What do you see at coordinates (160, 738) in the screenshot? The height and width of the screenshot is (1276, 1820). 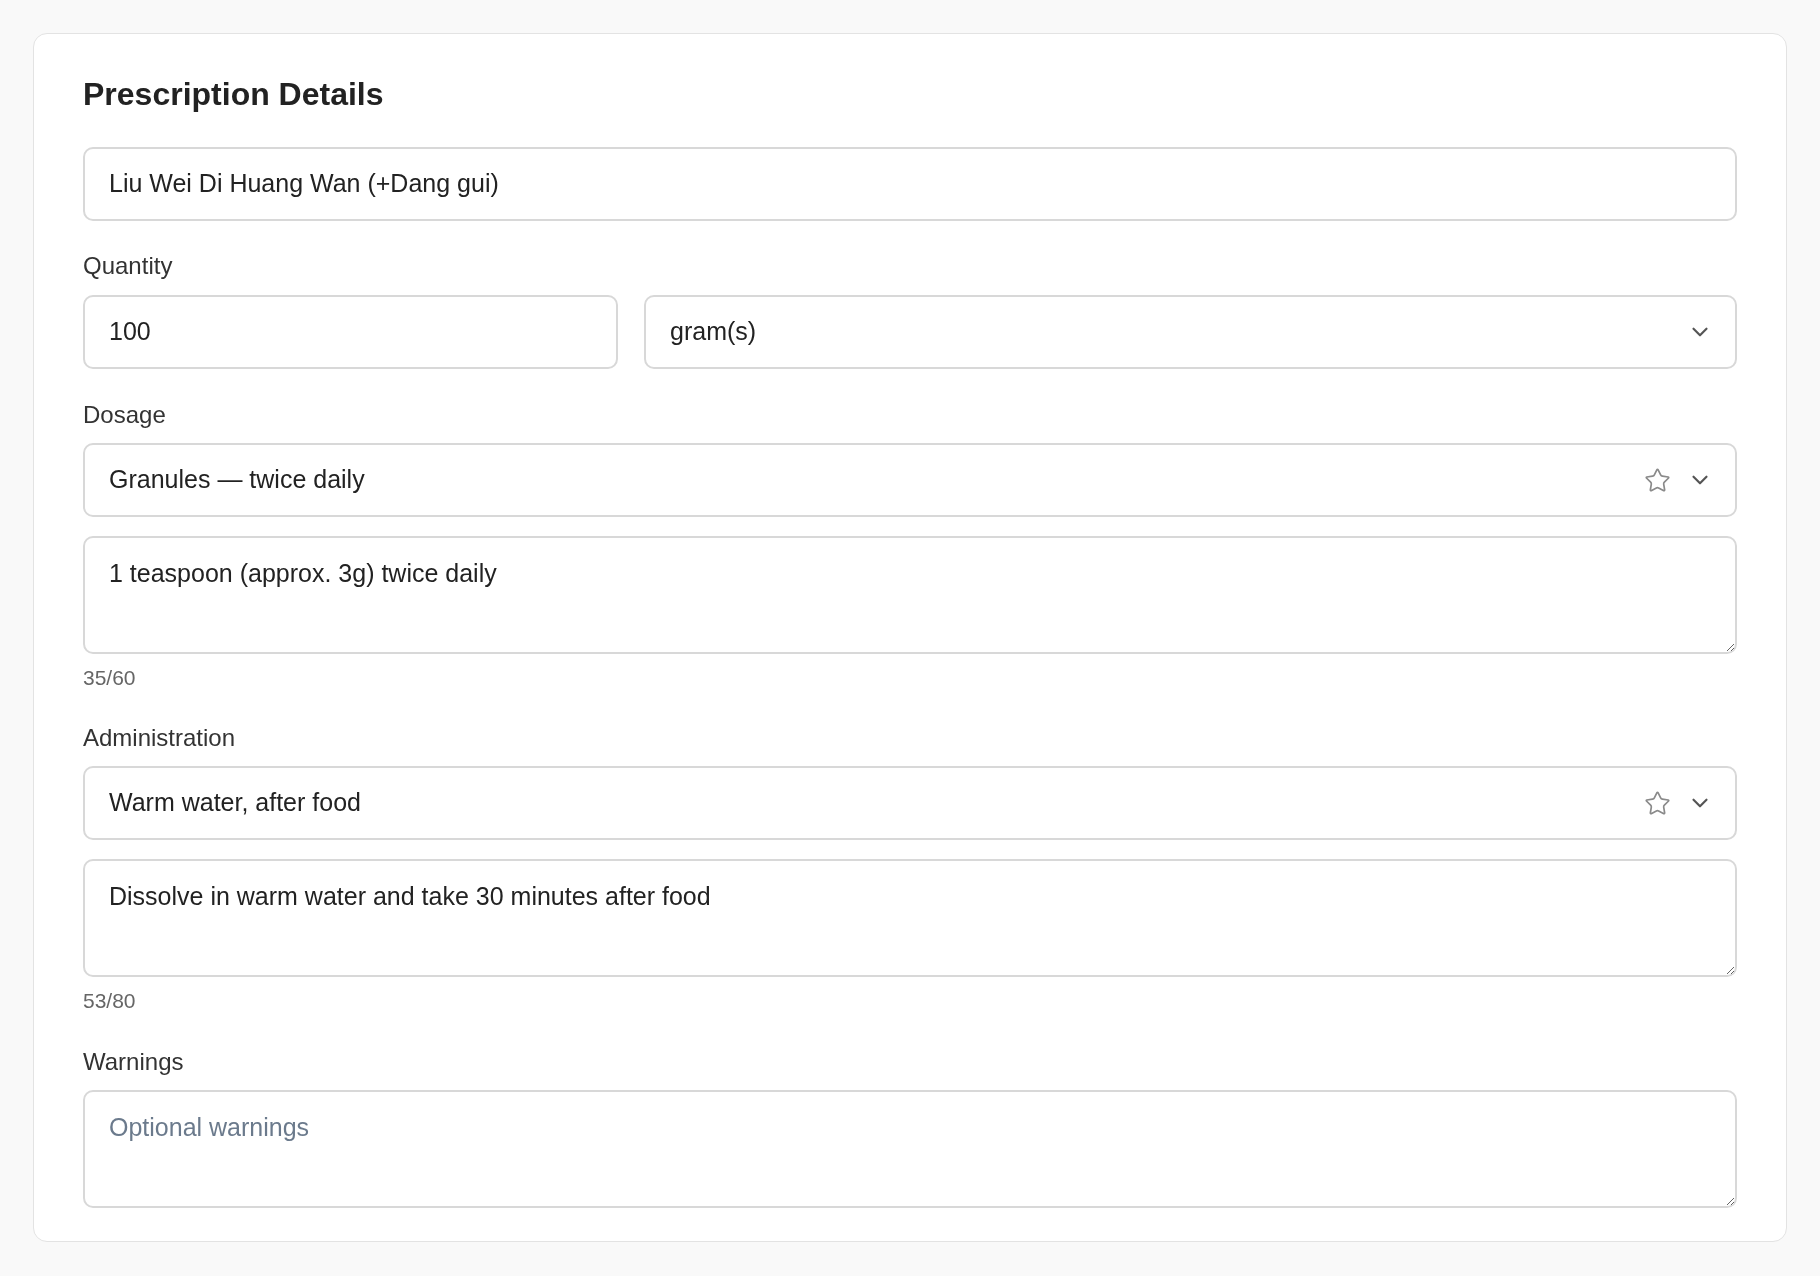 I see `field-label: Administration` at bounding box center [160, 738].